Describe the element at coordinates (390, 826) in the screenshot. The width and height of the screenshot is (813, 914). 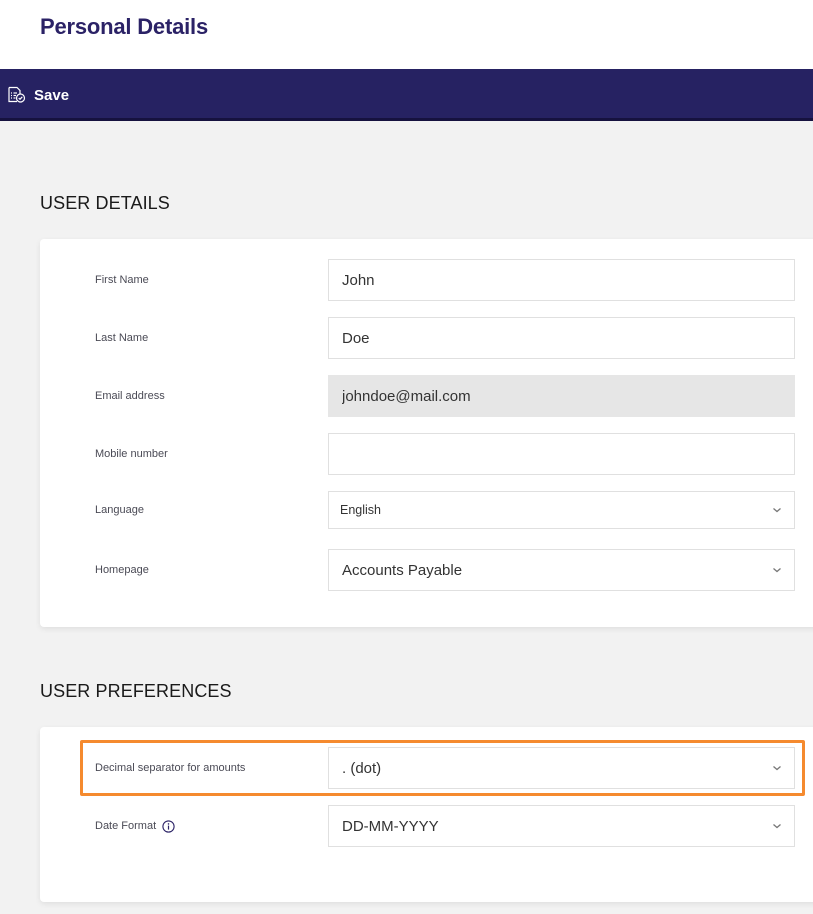
I see `date-format-value: DD-MM-YYYY` at that location.